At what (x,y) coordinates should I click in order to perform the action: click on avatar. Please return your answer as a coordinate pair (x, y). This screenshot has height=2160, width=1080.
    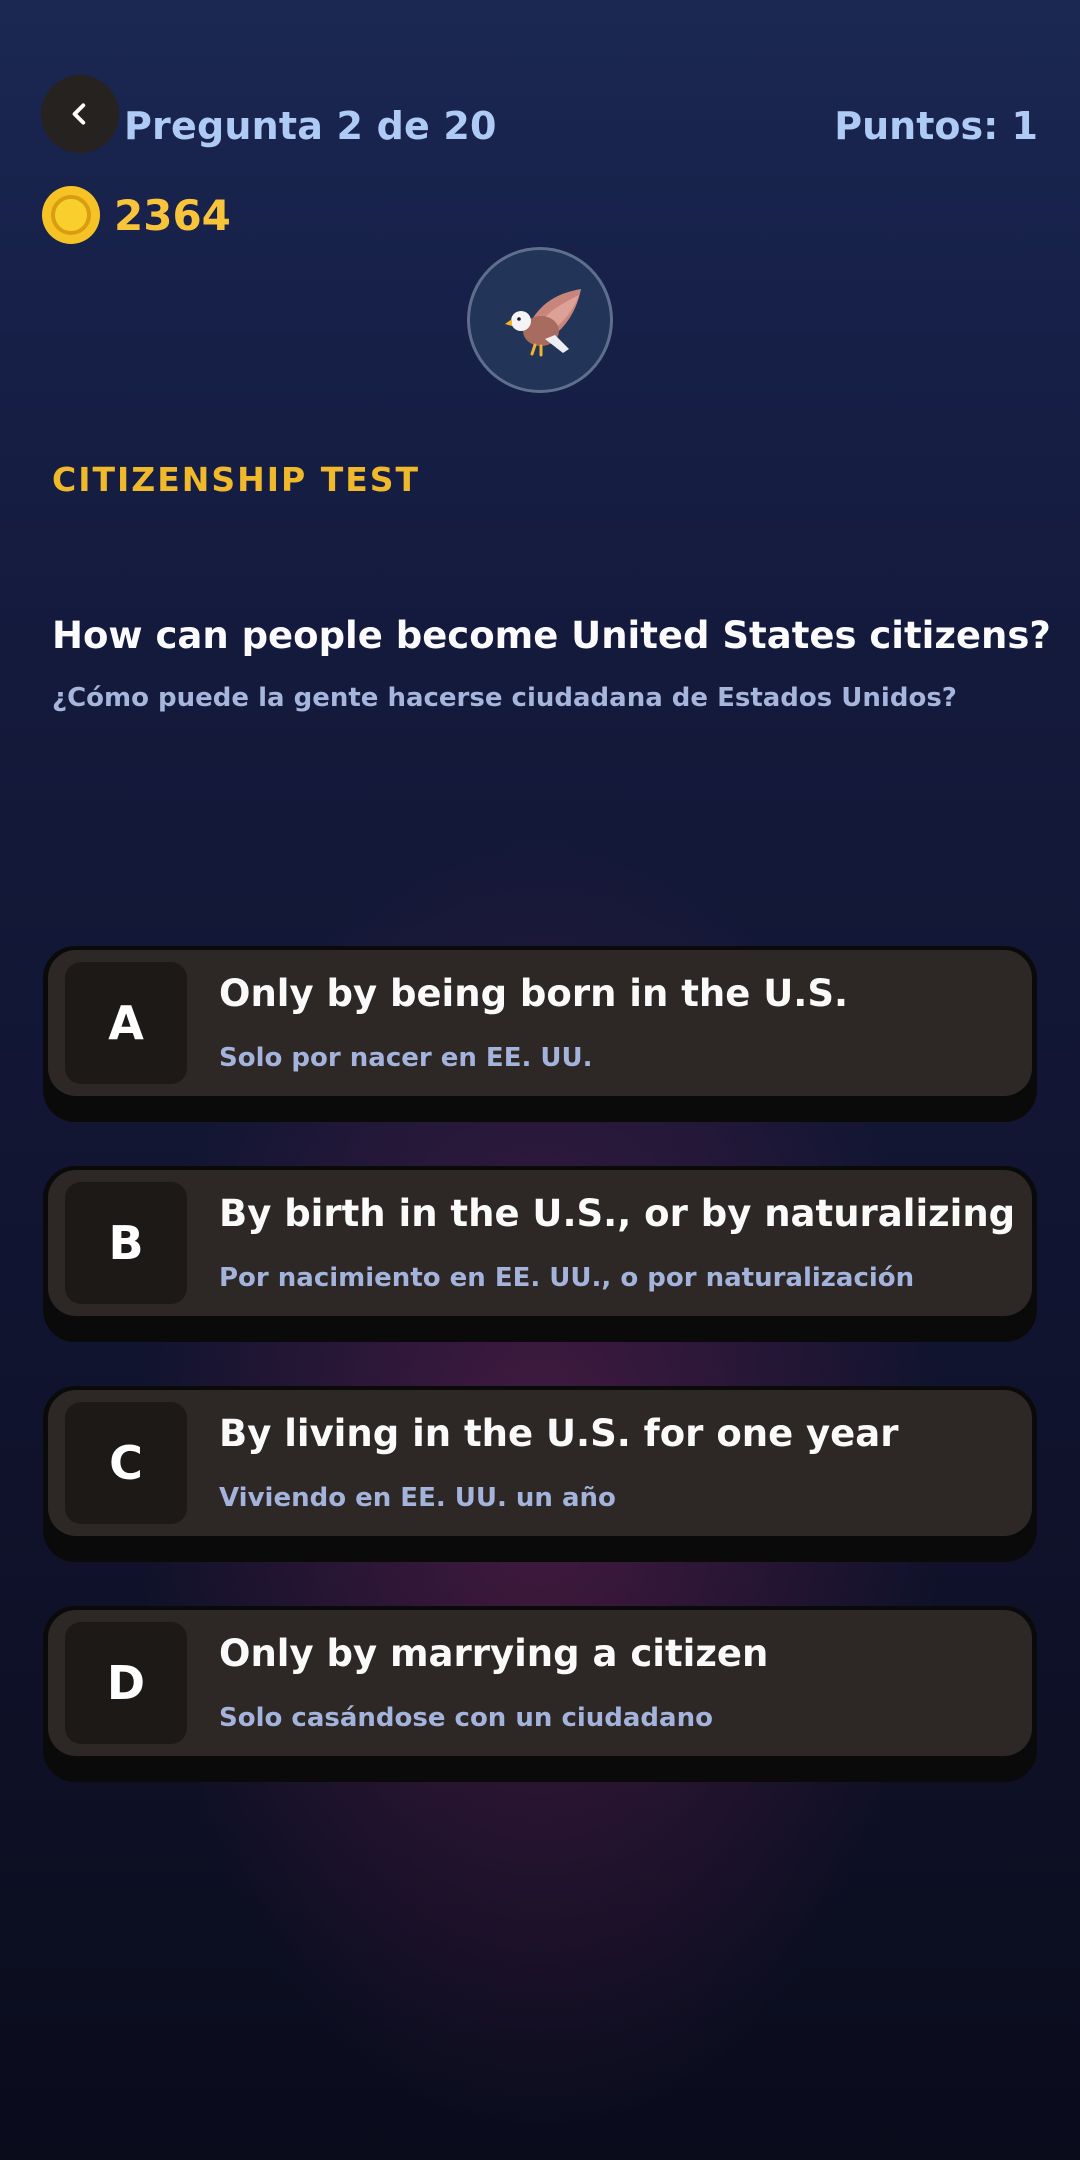
    Looking at the image, I should click on (540, 320).